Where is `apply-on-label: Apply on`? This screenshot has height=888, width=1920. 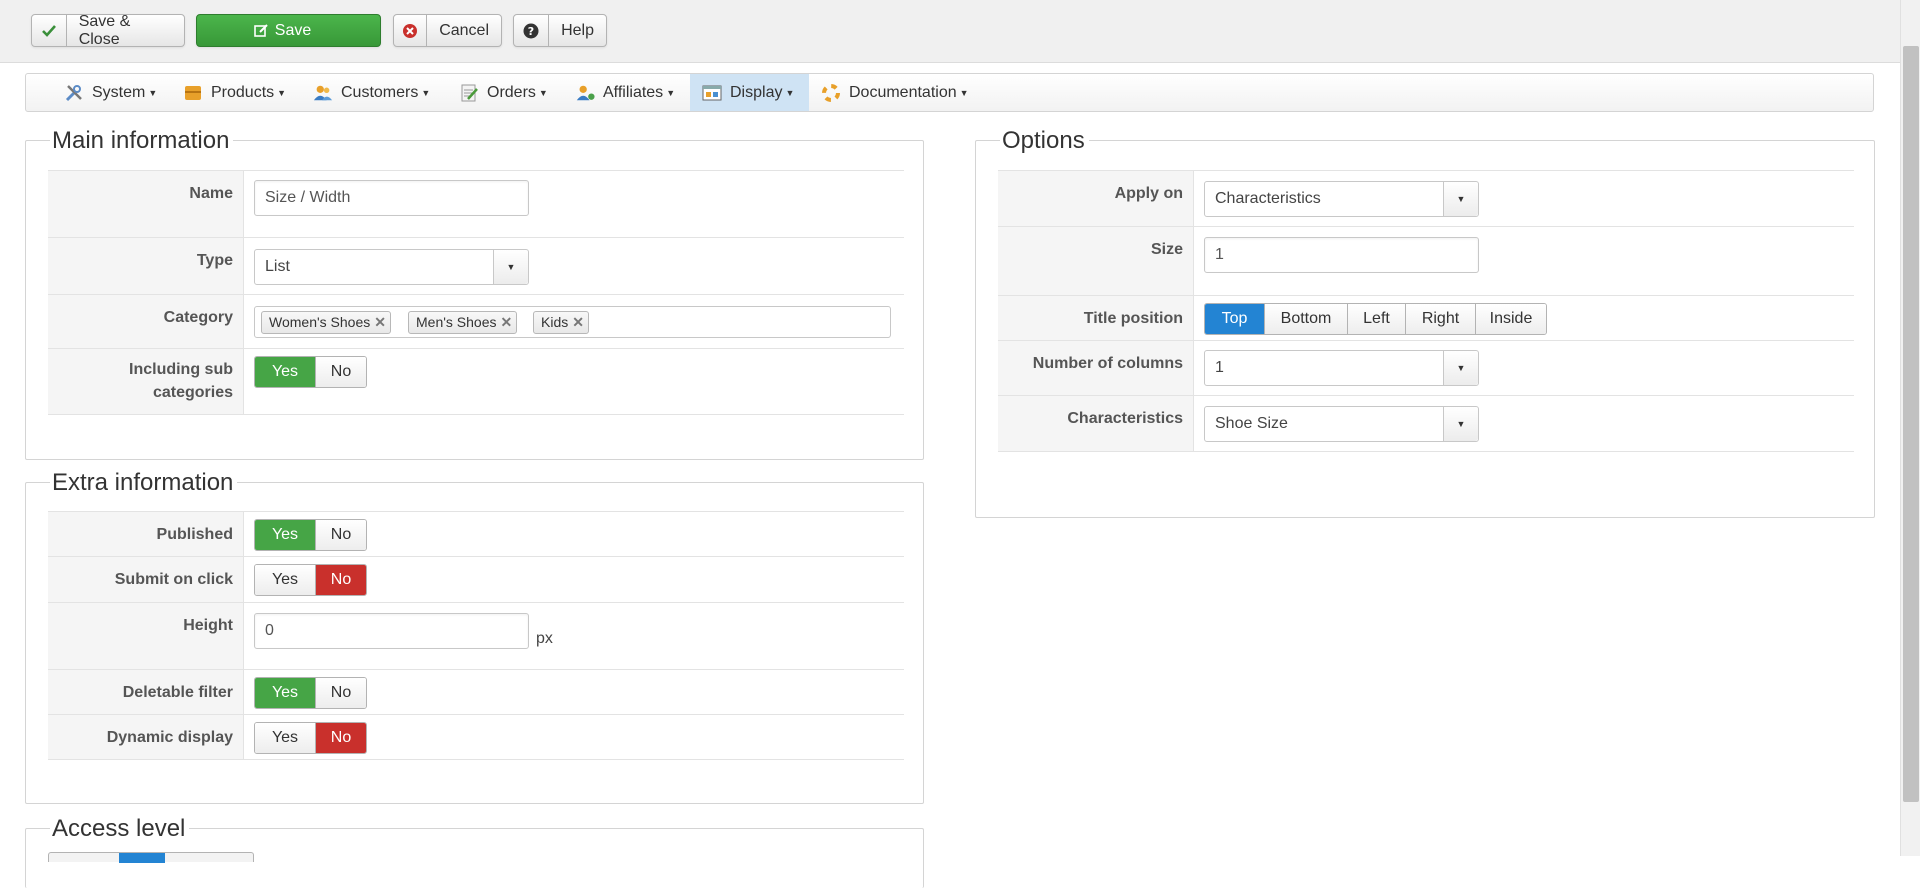
apply-on-label: Apply on is located at coordinates (1096, 198).